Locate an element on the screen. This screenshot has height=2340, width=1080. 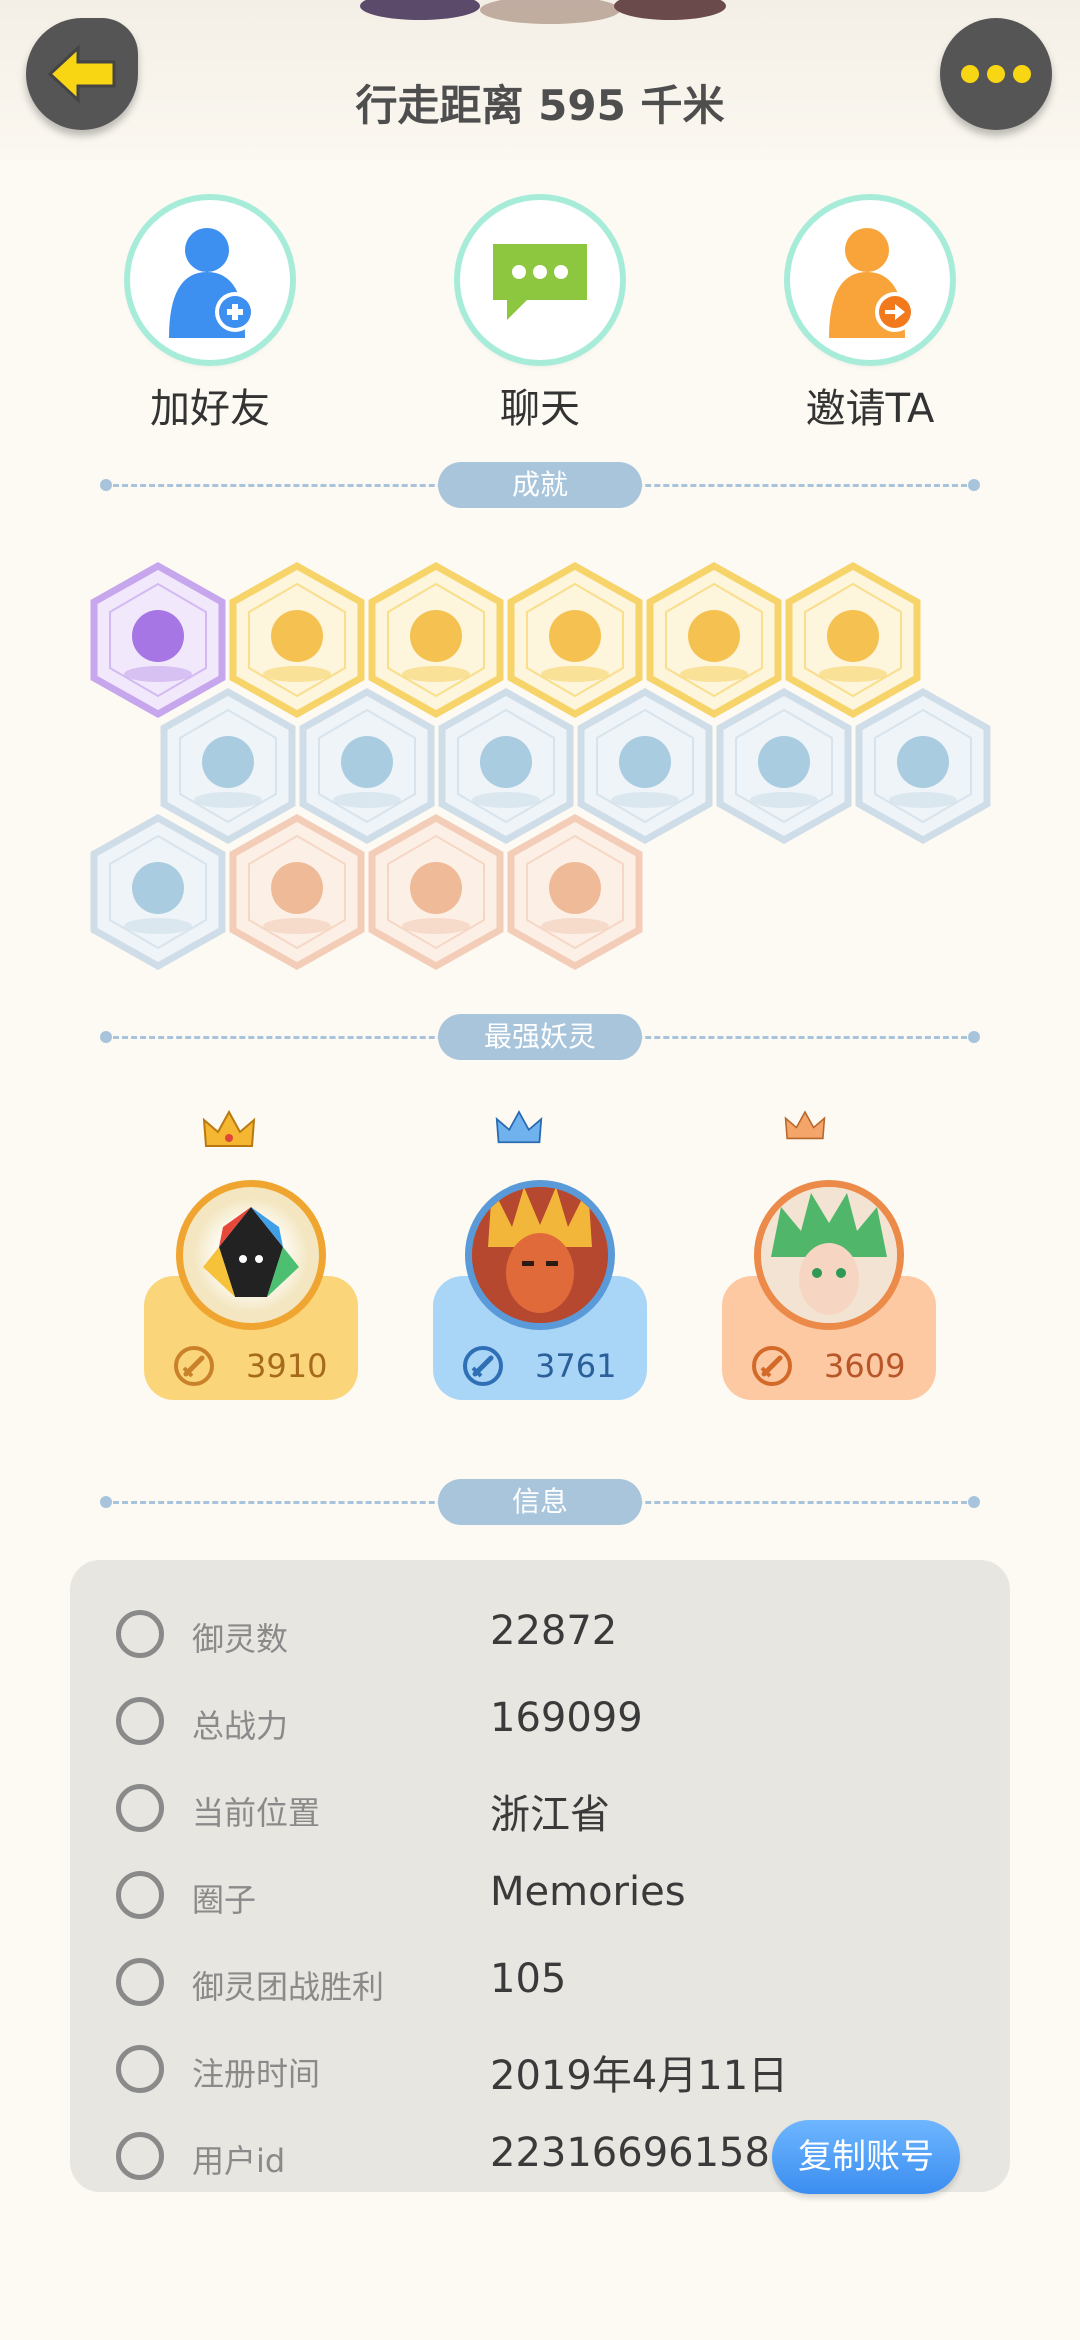
strongest-title: 最强妖灵 is located at coordinates (540, 1037).